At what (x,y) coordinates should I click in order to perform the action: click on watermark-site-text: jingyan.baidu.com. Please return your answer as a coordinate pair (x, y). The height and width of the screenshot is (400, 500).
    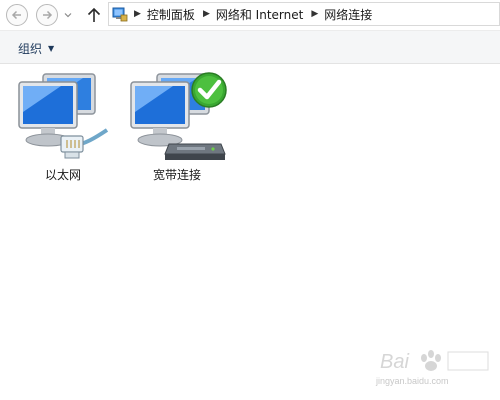
    Looking at the image, I should click on (412, 381).